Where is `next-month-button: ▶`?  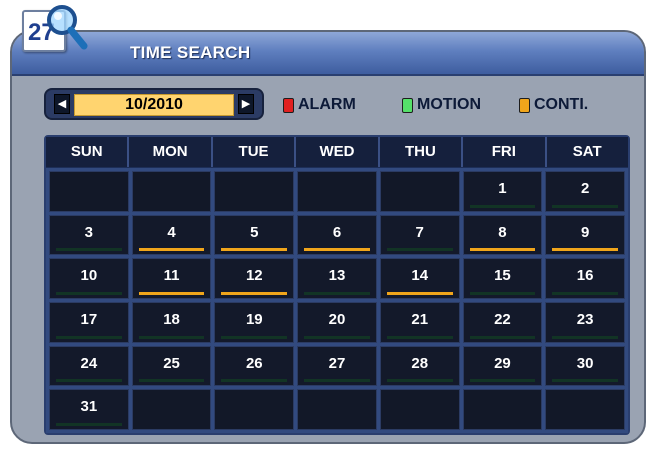 next-month-button: ▶ is located at coordinates (246, 104).